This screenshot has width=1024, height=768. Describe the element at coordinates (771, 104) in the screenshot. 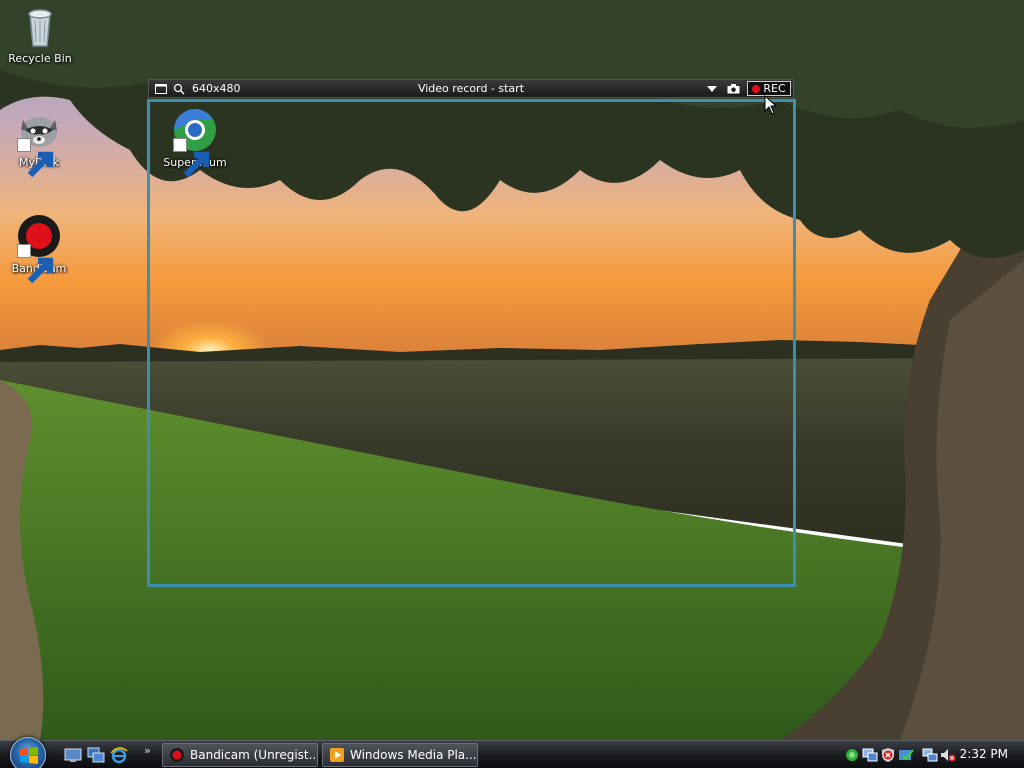

I see `mouse-cursor-icon` at that location.